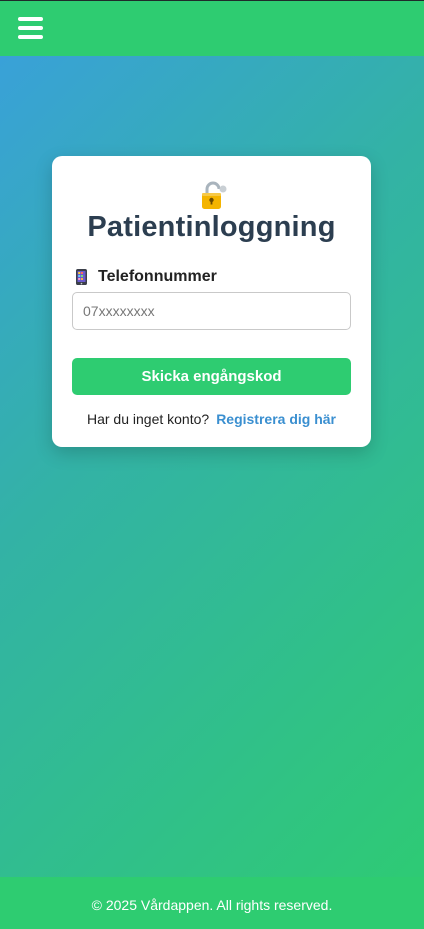 The width and height of the screenshot is (424, 929). What do you see at coordinates (212, 28) in the screenshot?
I see `top-navbar` at bounding box center [212, 28].